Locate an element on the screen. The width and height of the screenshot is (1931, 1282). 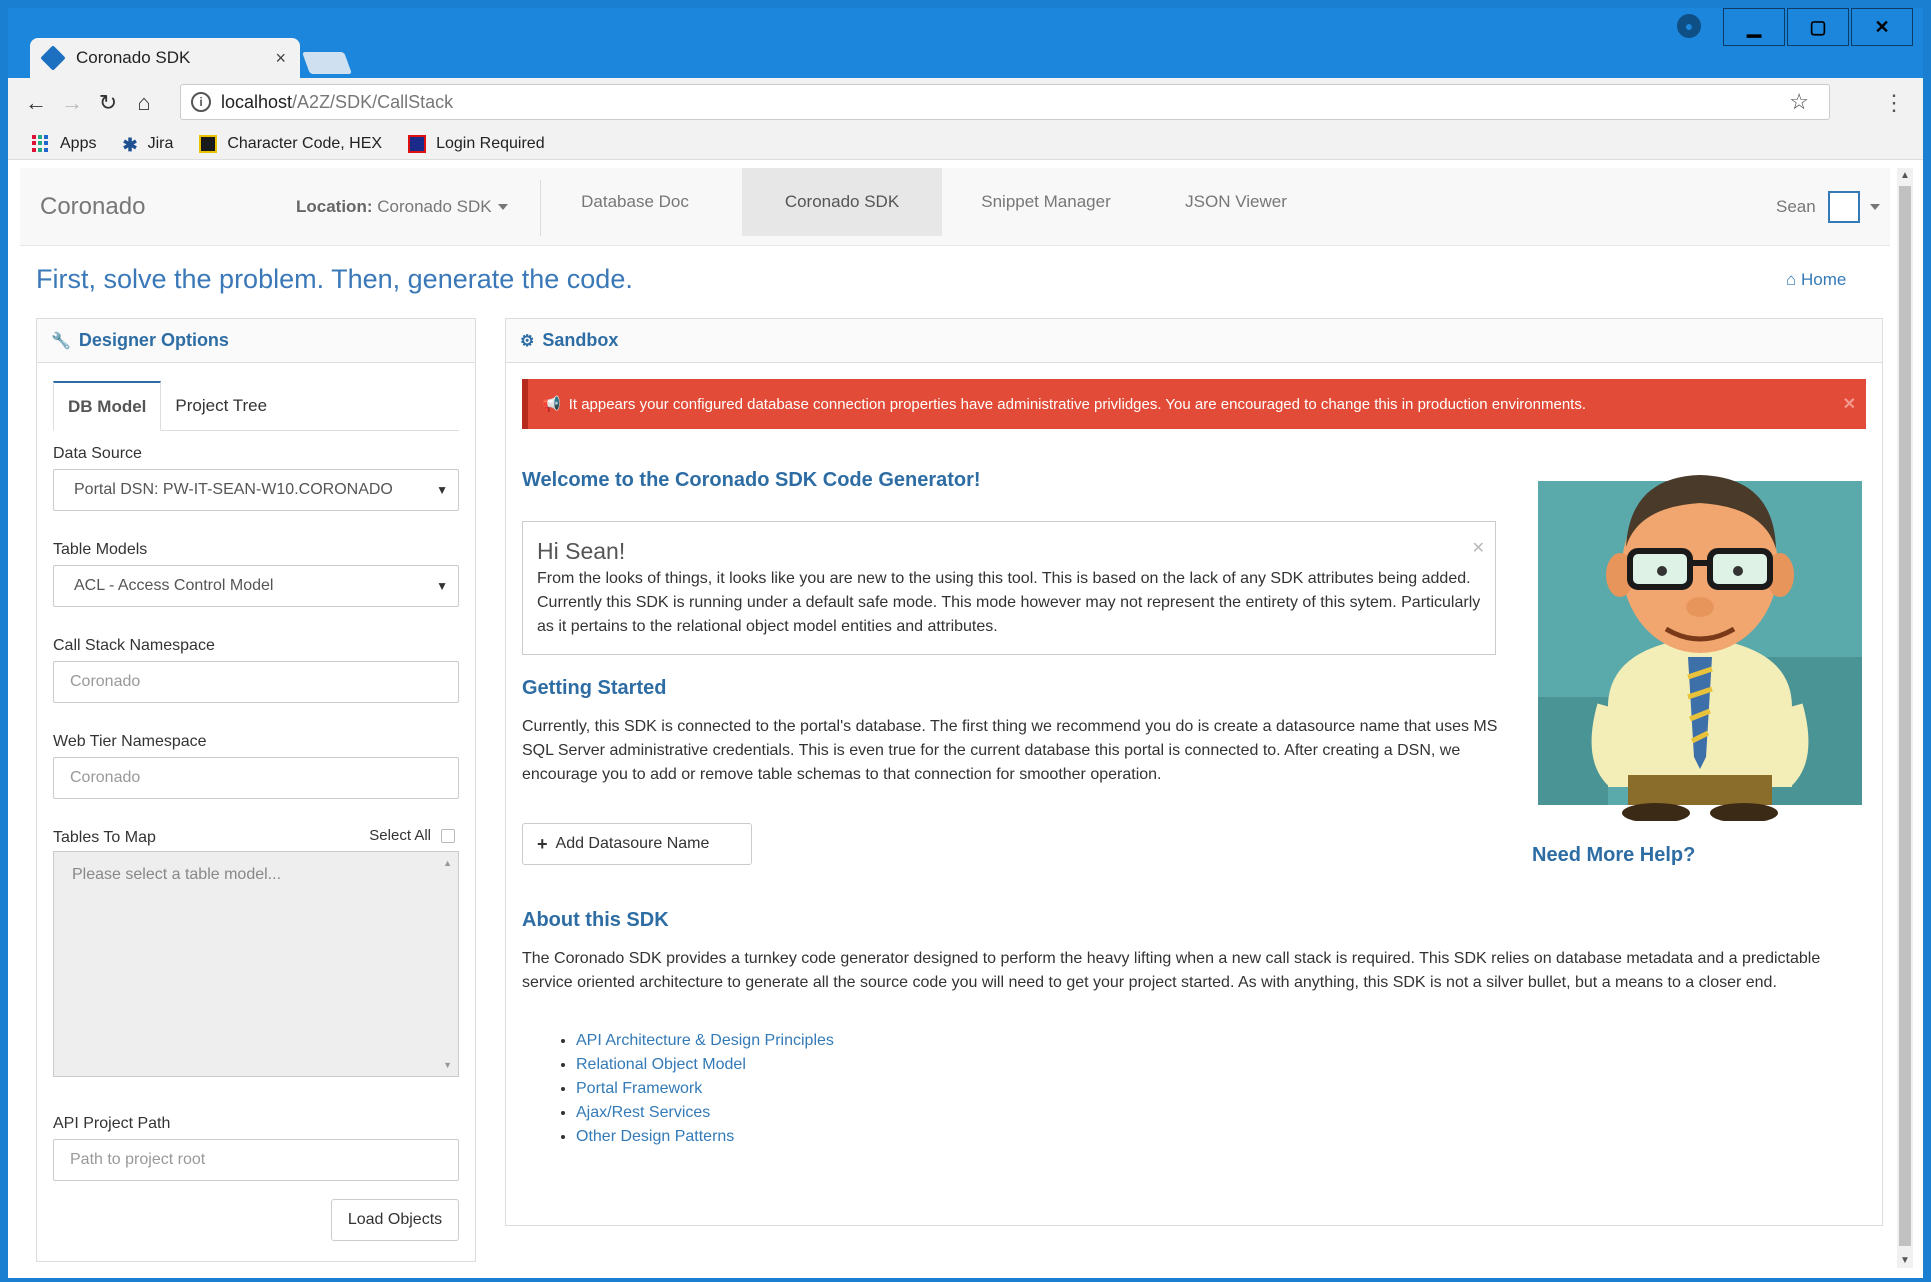
location-value: Coronado SDK is located at coordinates (434, 206).